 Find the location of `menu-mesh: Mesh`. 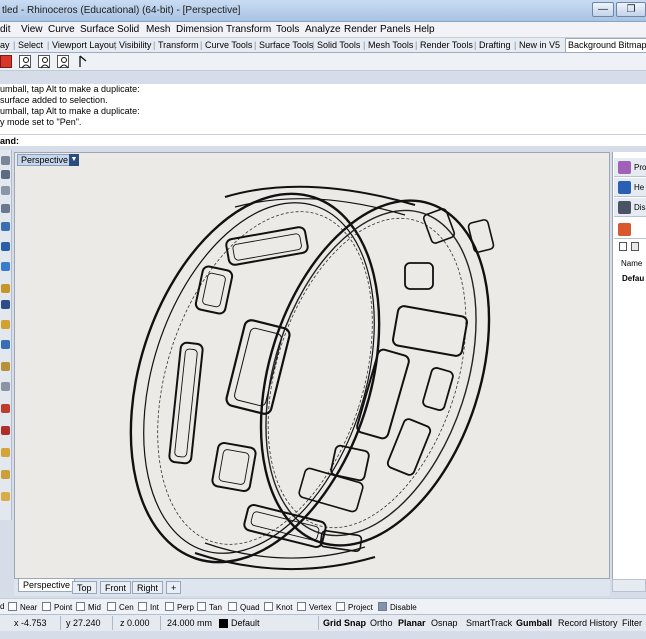

menu-mesh: Mesh is located at coordinates (158, 29).